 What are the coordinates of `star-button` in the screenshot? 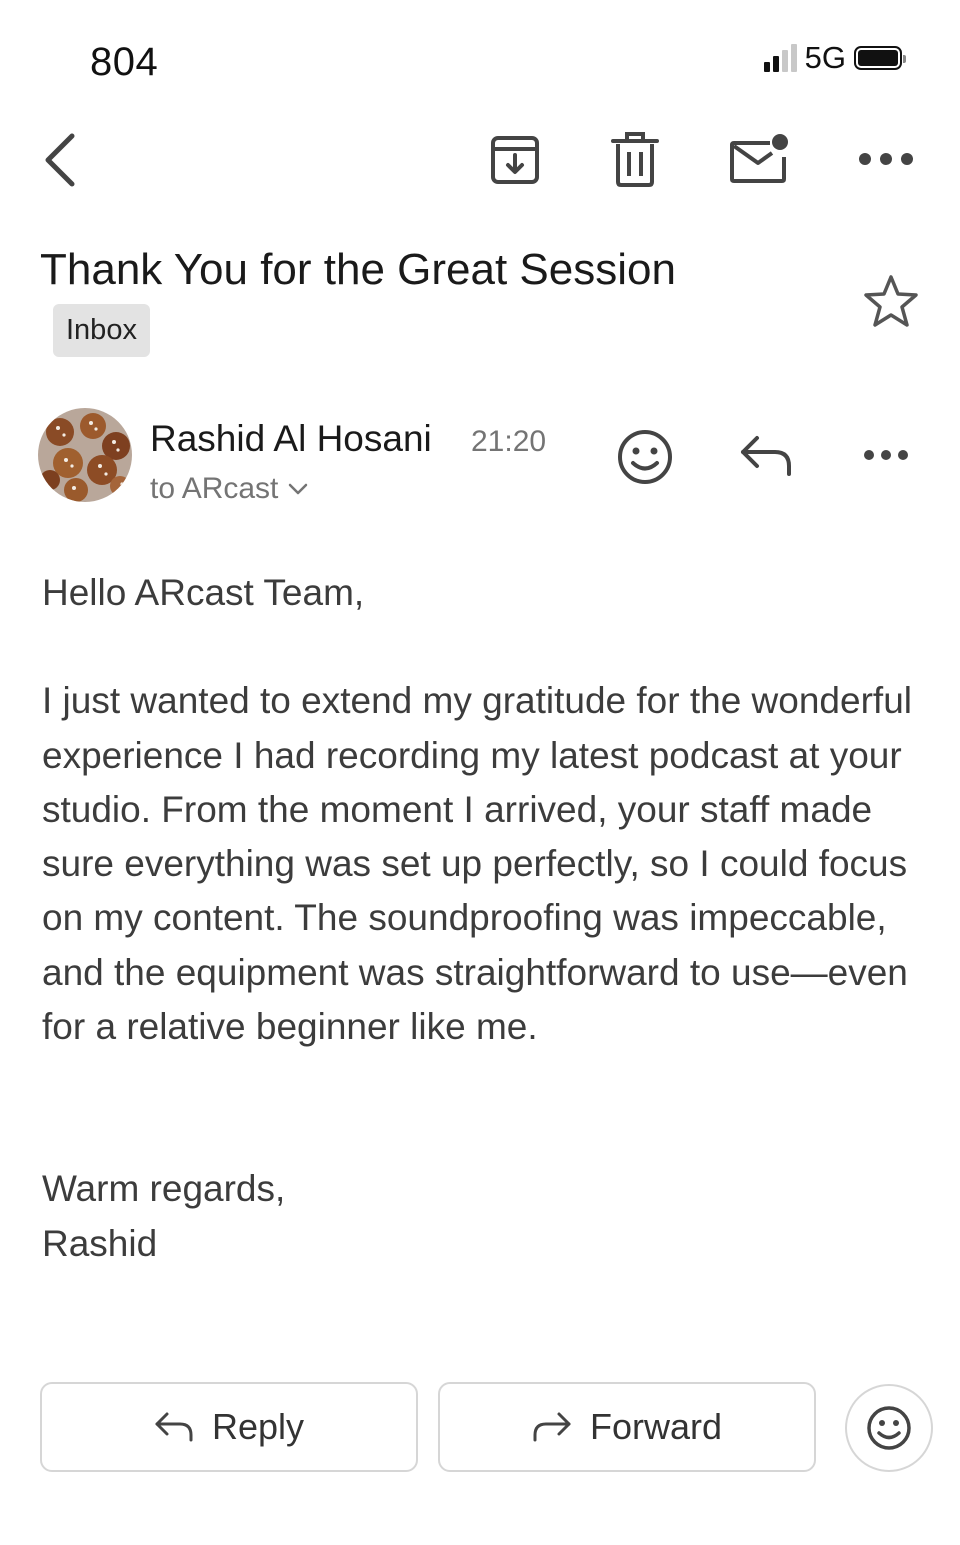 It's located at (891, 301).